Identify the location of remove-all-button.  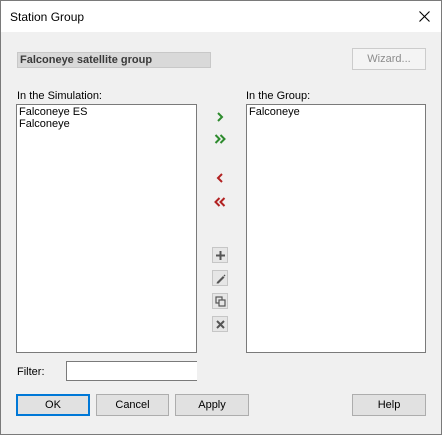
(220, 202).